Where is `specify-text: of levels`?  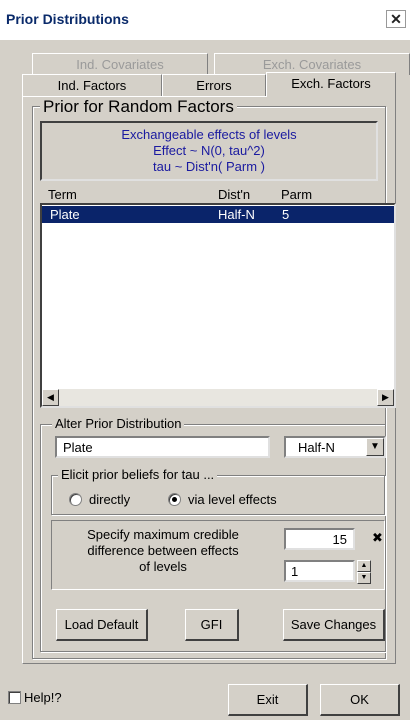 specify-text: of levels is located at coordinates (163, 566).